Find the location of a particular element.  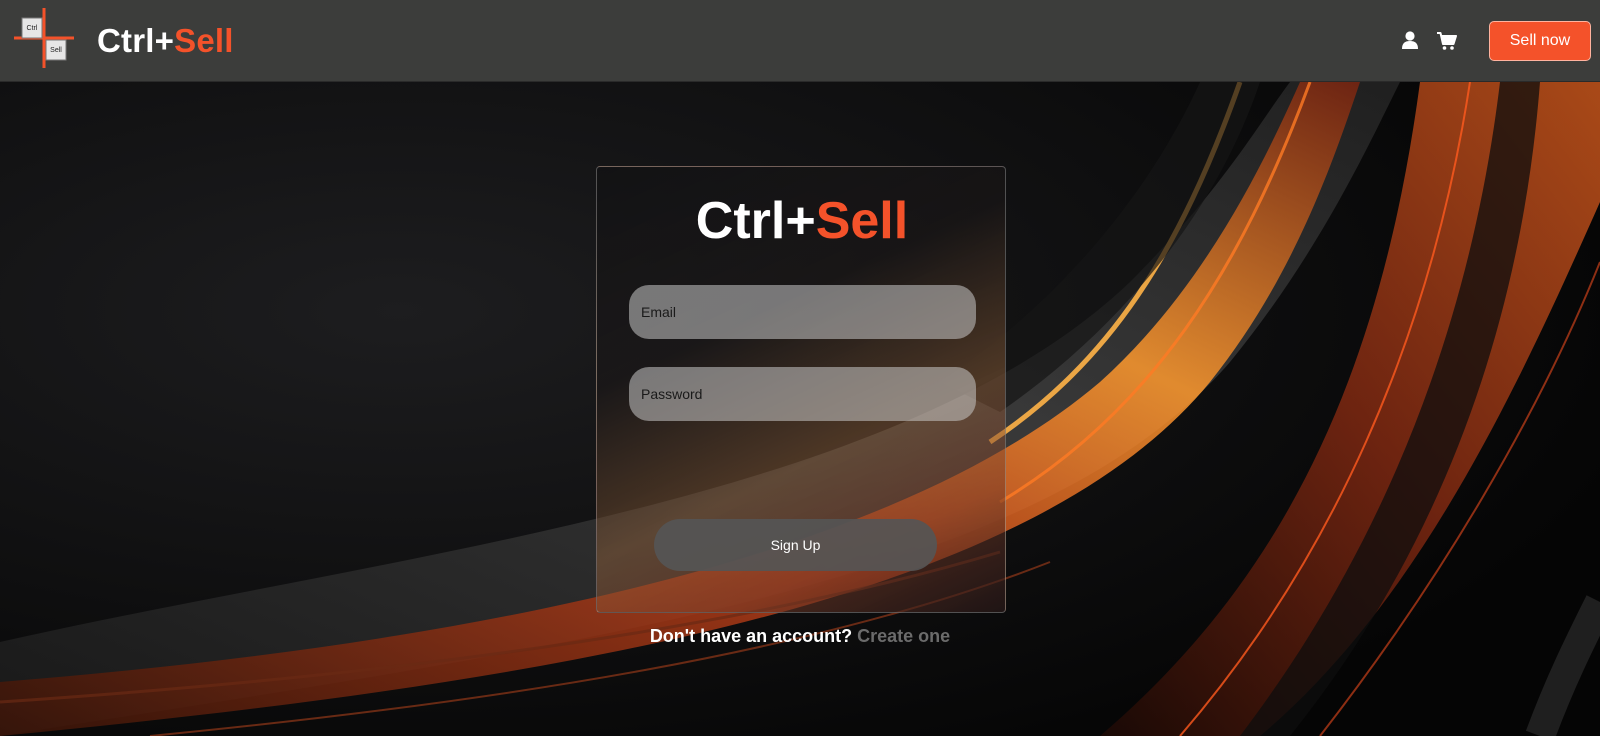

brand-logo-text: Ctrl+Sell is located at coordinates (165, 41).